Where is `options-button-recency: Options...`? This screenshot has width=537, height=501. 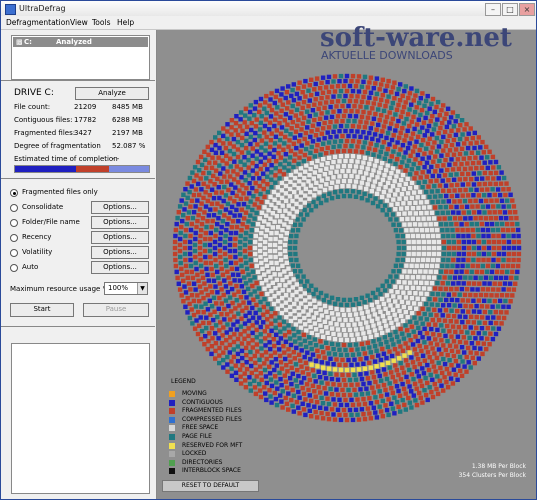
options-button-recency: Options... is located at coordinates (120, 237).